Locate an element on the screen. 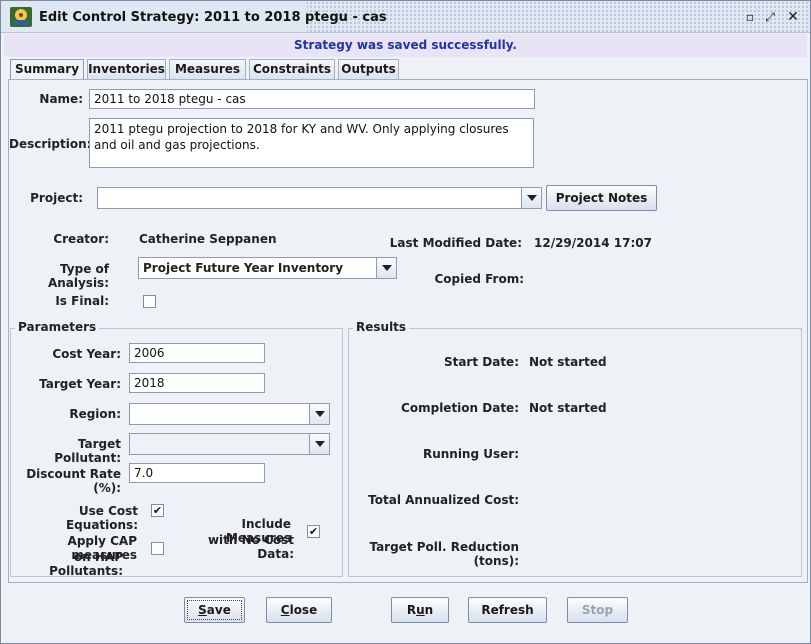  project-combo is located at coordinates (319, 198).